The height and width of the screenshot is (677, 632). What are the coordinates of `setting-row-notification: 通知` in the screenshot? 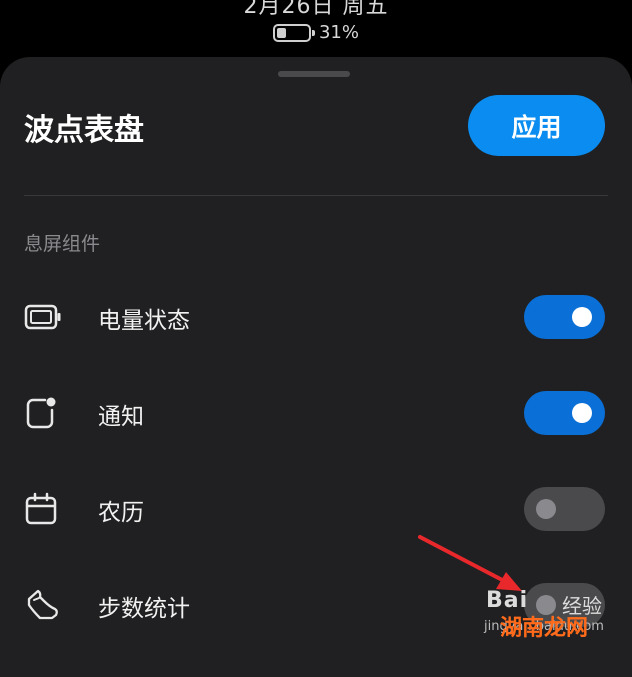 It's located at (316, 413).